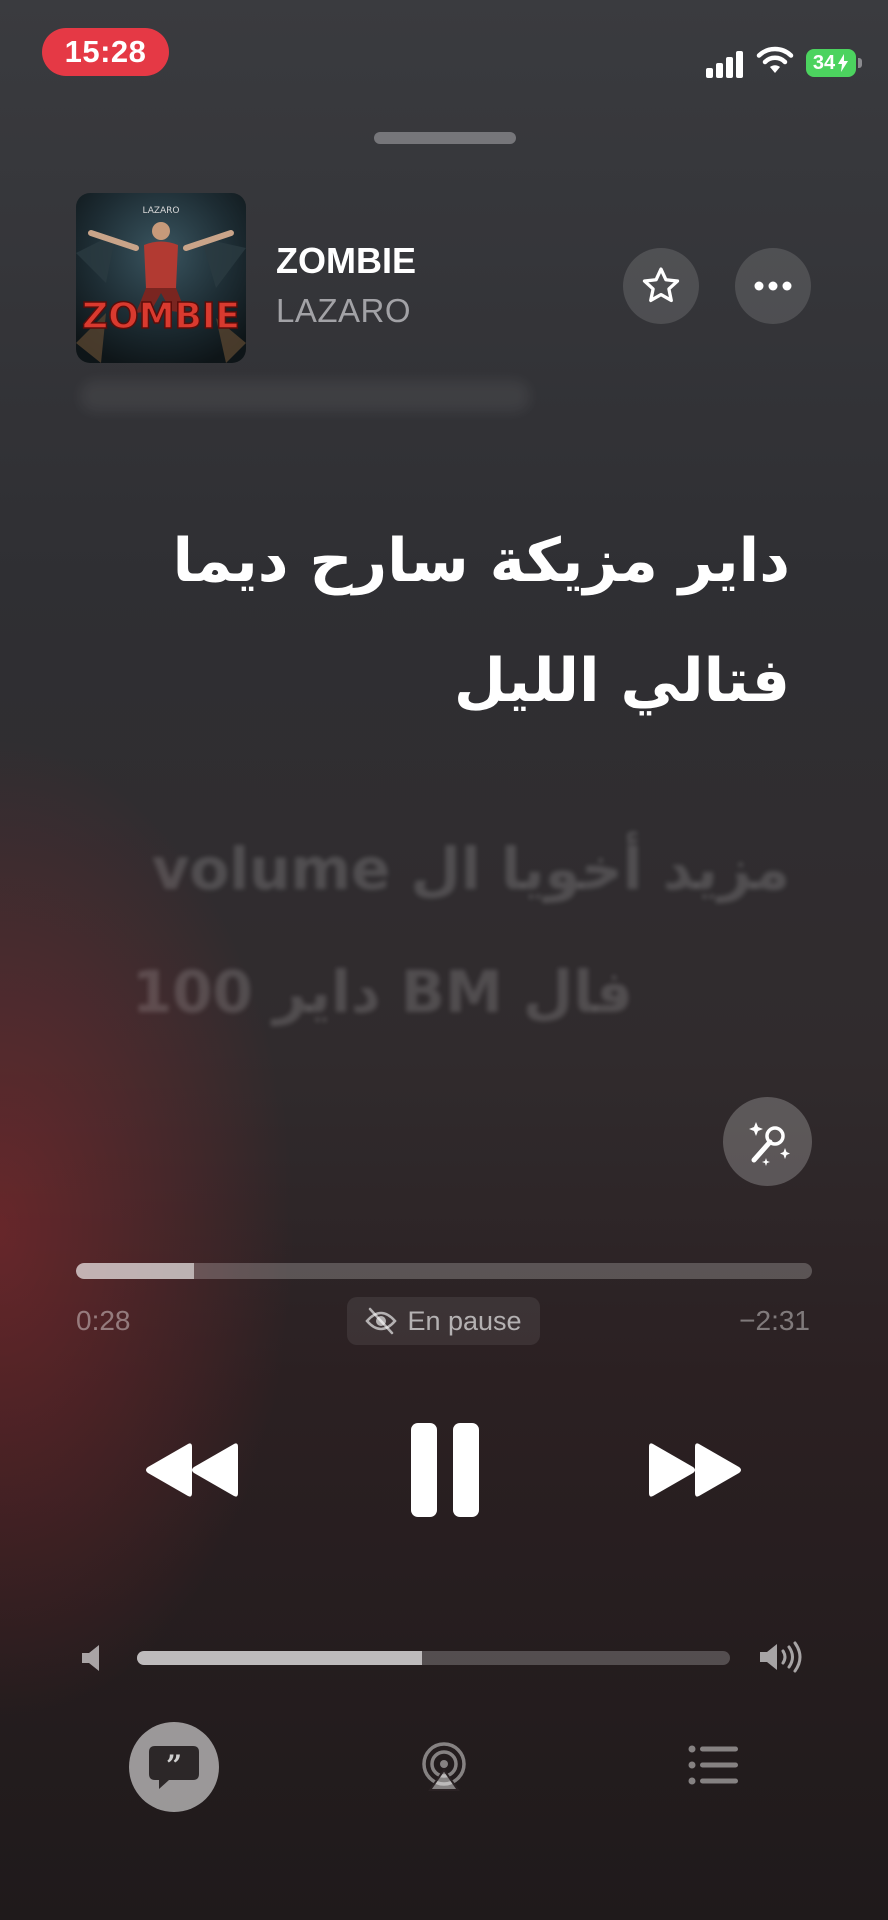  I want to click on quote-bubble-icon: ”, so click(174, 1767).